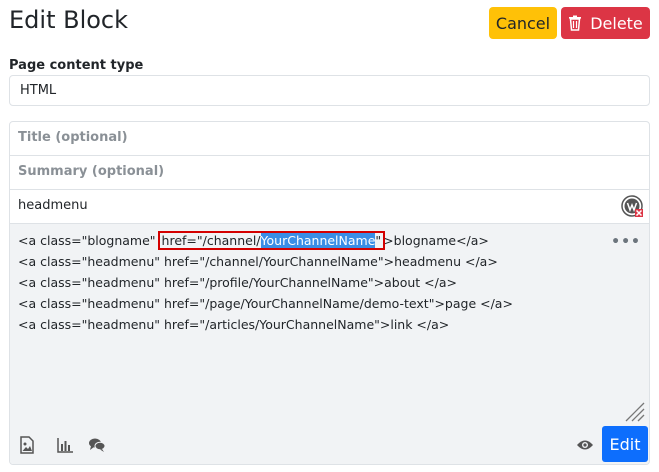 Image resolution: width=659 pixels, height=472 pixels. Describe the element at coordinates (329, 173) in the screenshot. I see `summary-input: Summary (optional)` at that location.